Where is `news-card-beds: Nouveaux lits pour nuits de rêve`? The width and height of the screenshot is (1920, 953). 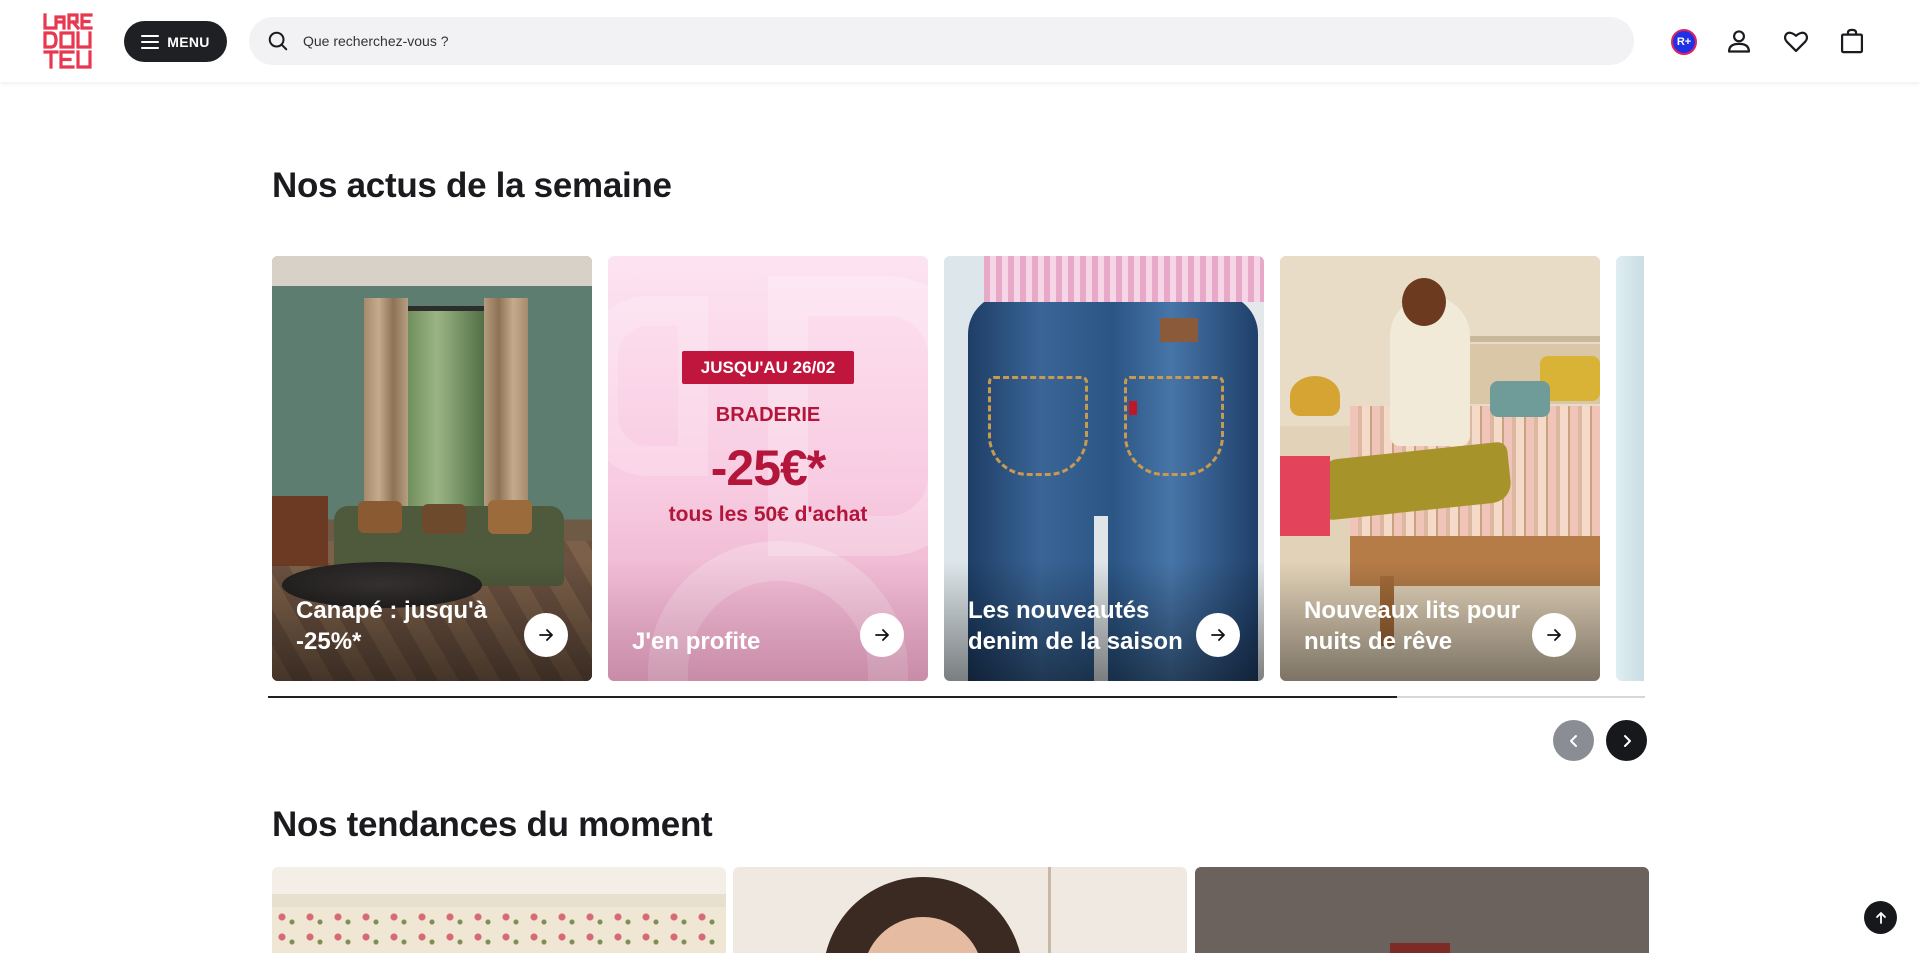 news-card-beds: Nouveaux lits pour nuits de rêve is located at coordinates (1440, 468).